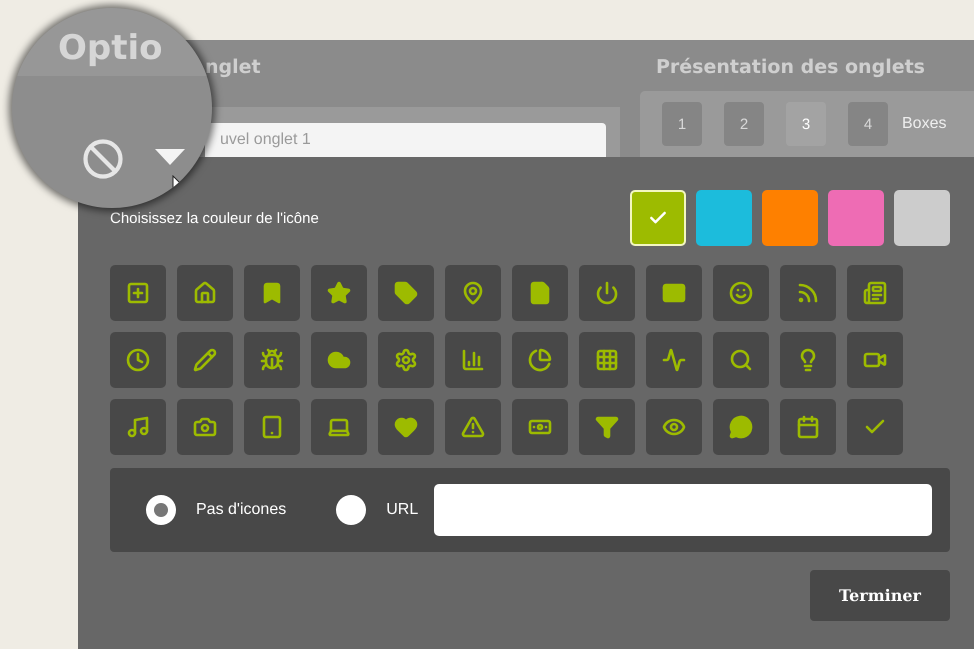  I want to click on heart-icon, so click(406, 427).